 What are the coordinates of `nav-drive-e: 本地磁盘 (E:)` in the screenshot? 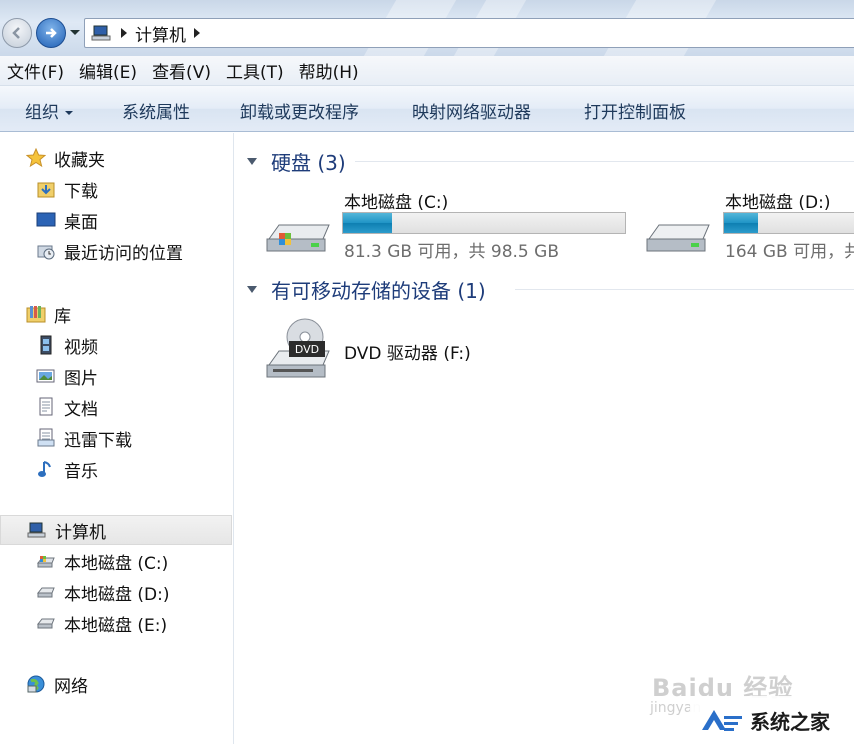 It's located at (101, 623).